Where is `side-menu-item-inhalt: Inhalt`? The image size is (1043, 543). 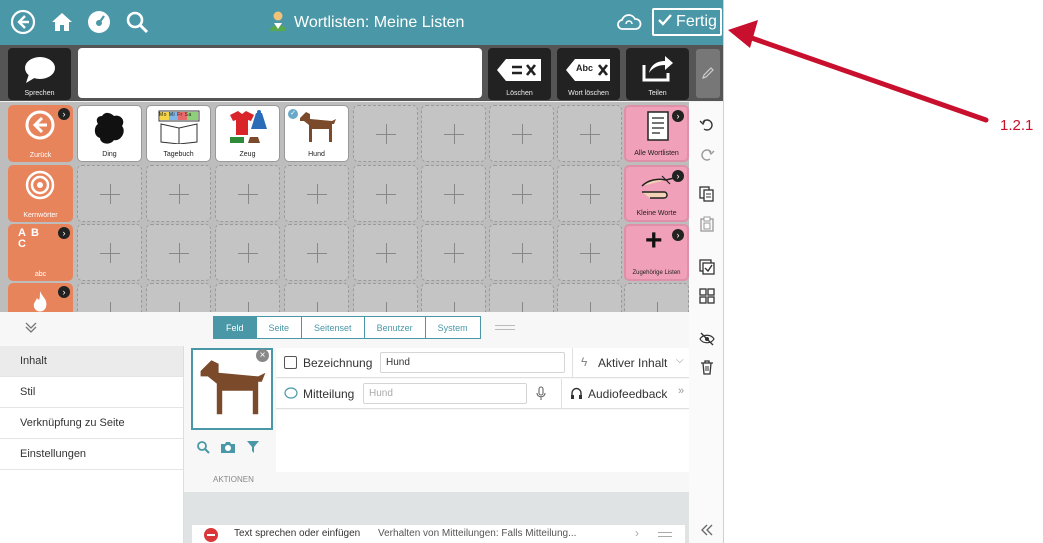
side-menu-item-inhalt: Inhalt is located at coordinates (91, 361).